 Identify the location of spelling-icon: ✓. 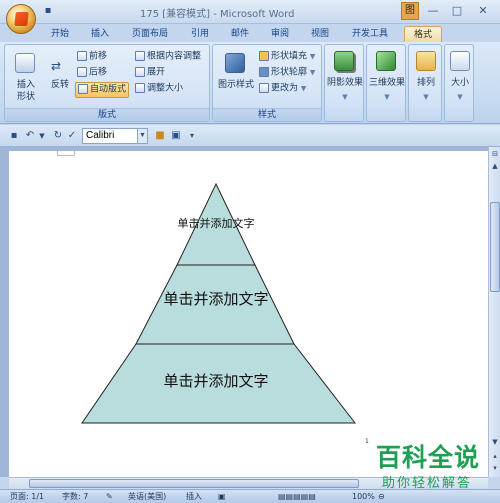
(72, 136).